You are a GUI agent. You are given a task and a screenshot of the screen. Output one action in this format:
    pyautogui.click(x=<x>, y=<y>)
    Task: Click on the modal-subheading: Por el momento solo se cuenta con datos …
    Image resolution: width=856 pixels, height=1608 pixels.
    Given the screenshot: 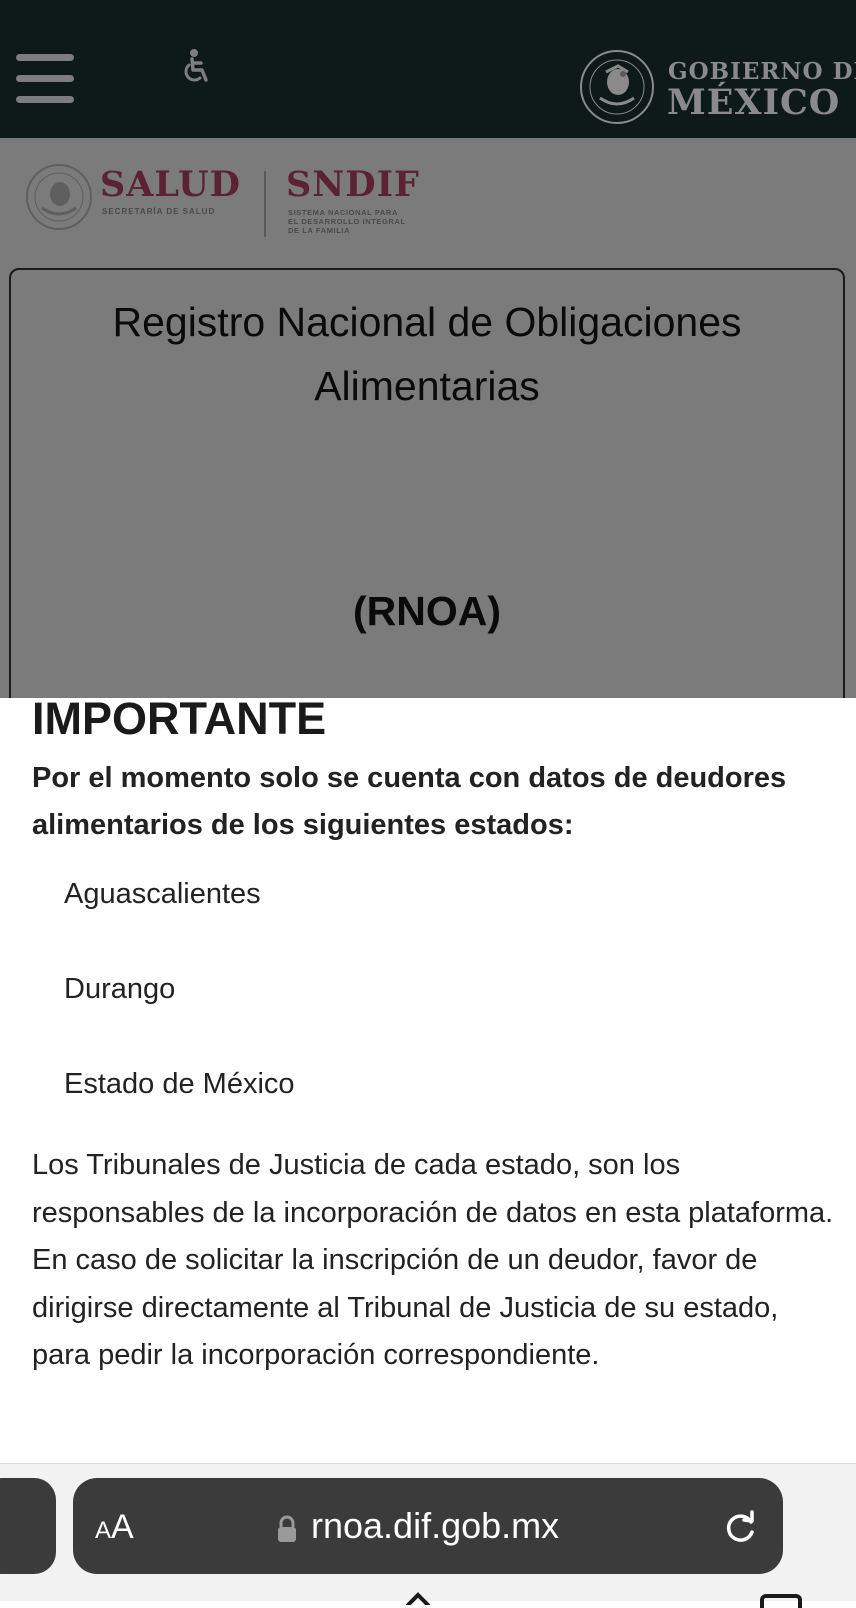 What is the action you would take?
    pyautogui.click(x=409, y=801)
    